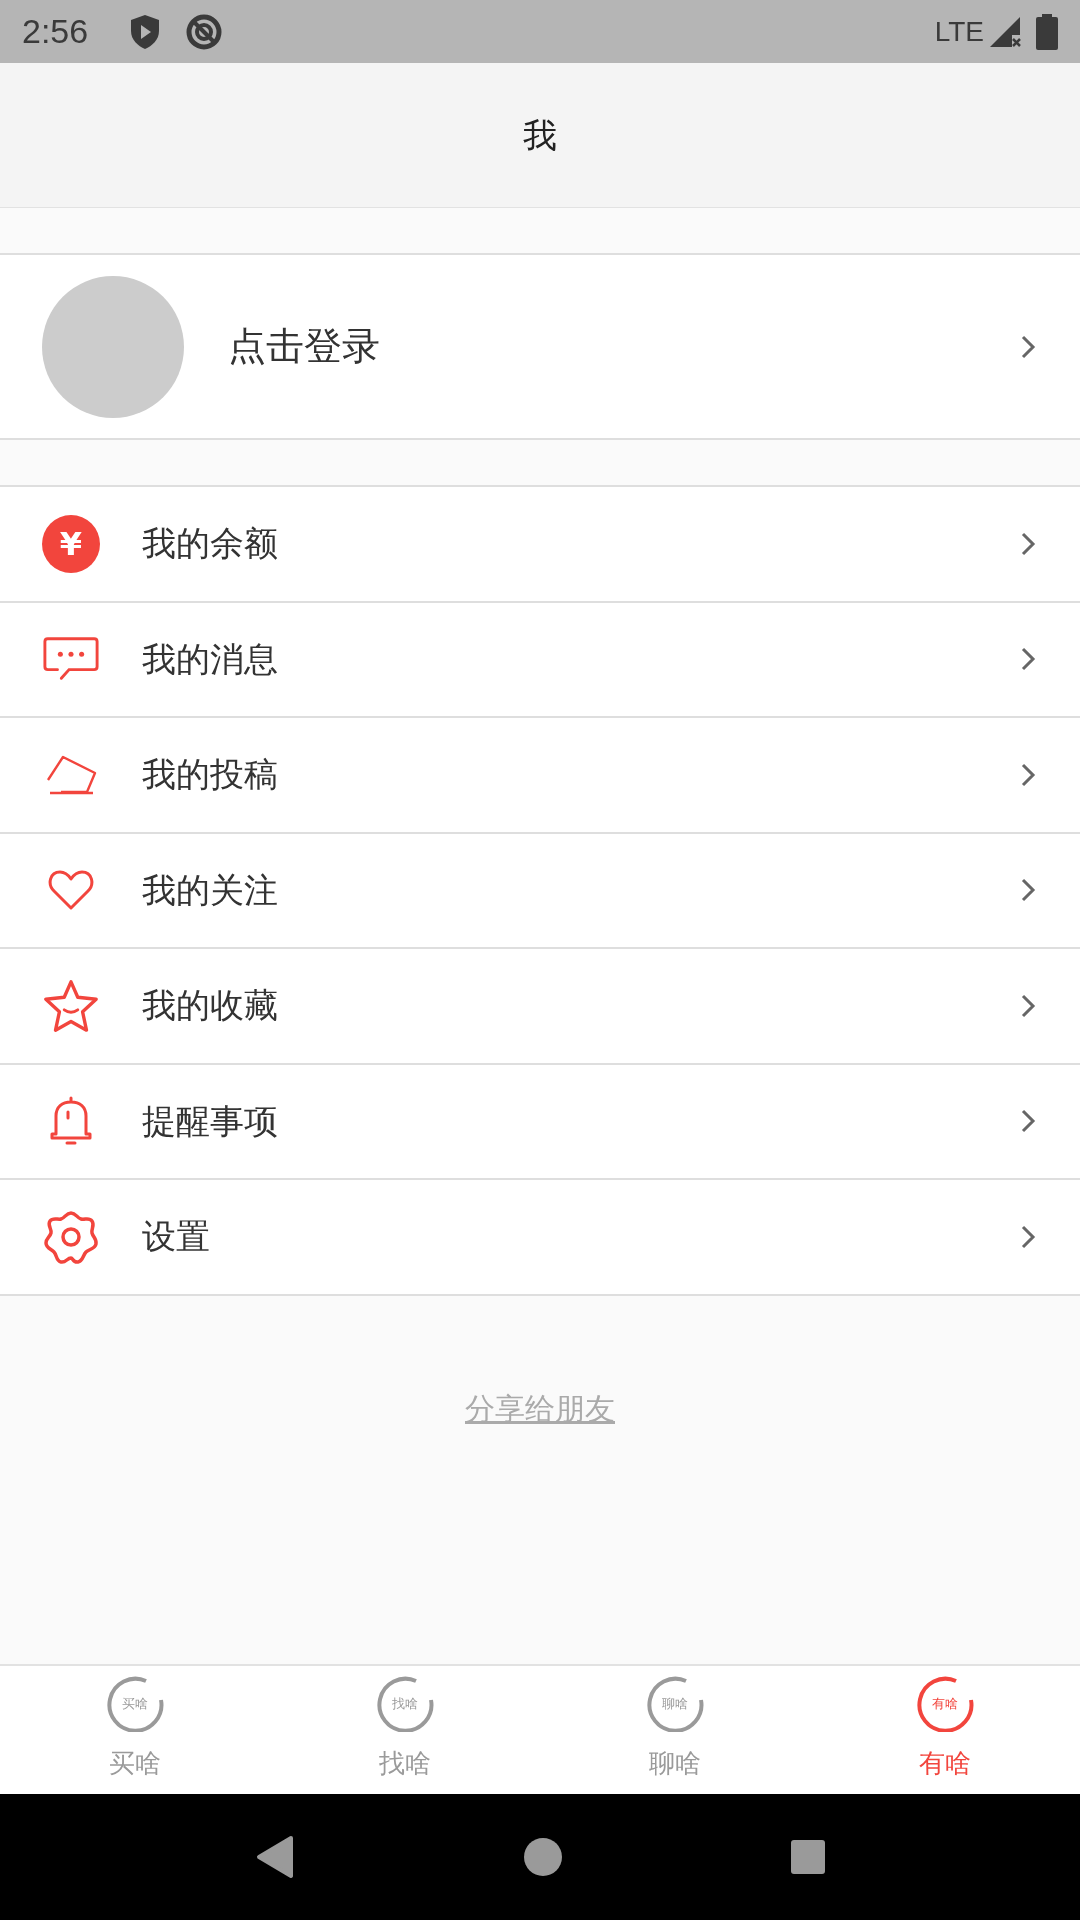  Describe the element at coordinates (145, 31) in the screenshot. I see `shield-icon` at that location.